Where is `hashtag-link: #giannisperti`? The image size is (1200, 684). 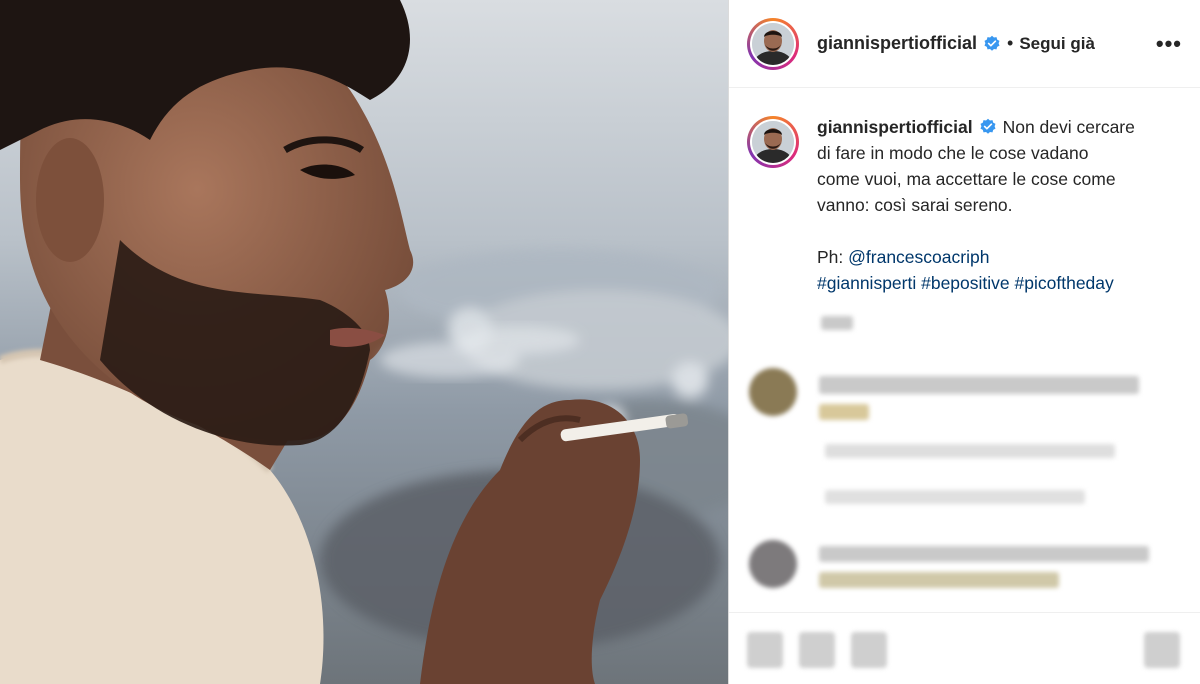
hashtag-link: #giannisperti is located at coordinates (866, 283).